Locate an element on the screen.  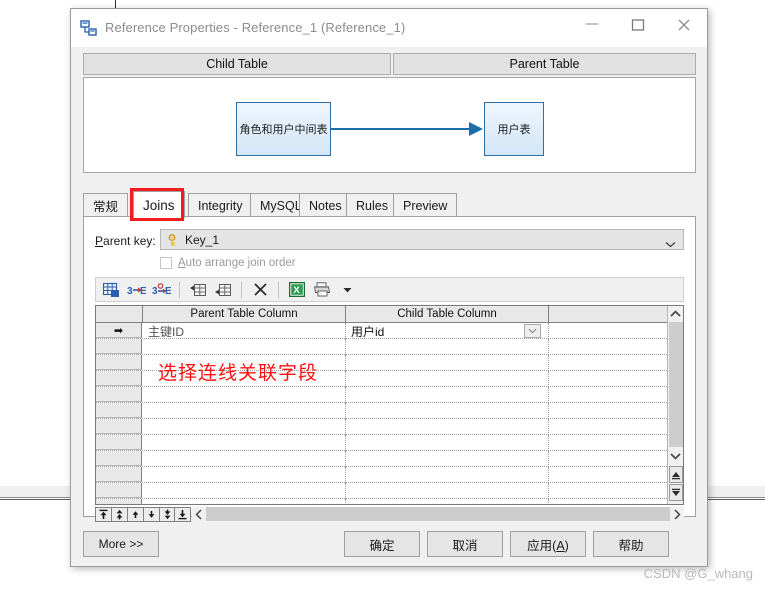
apply-button: 应用(A) is located at coordinates (548, 544).